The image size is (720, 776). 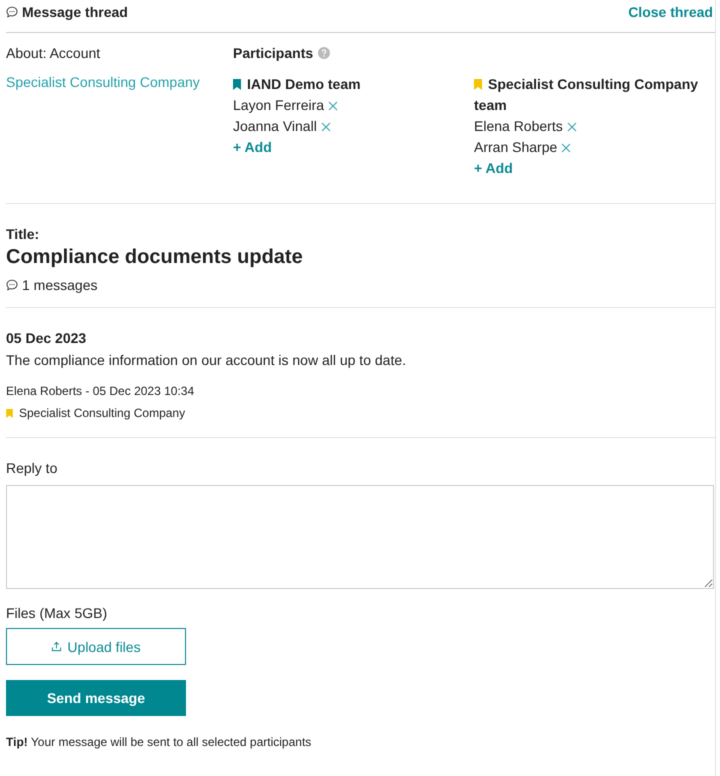 What do you see at coordinates (278, 105) in the screenshot?
I see `participant-name: Layon Ferreira` at bounding box center [278, 105].